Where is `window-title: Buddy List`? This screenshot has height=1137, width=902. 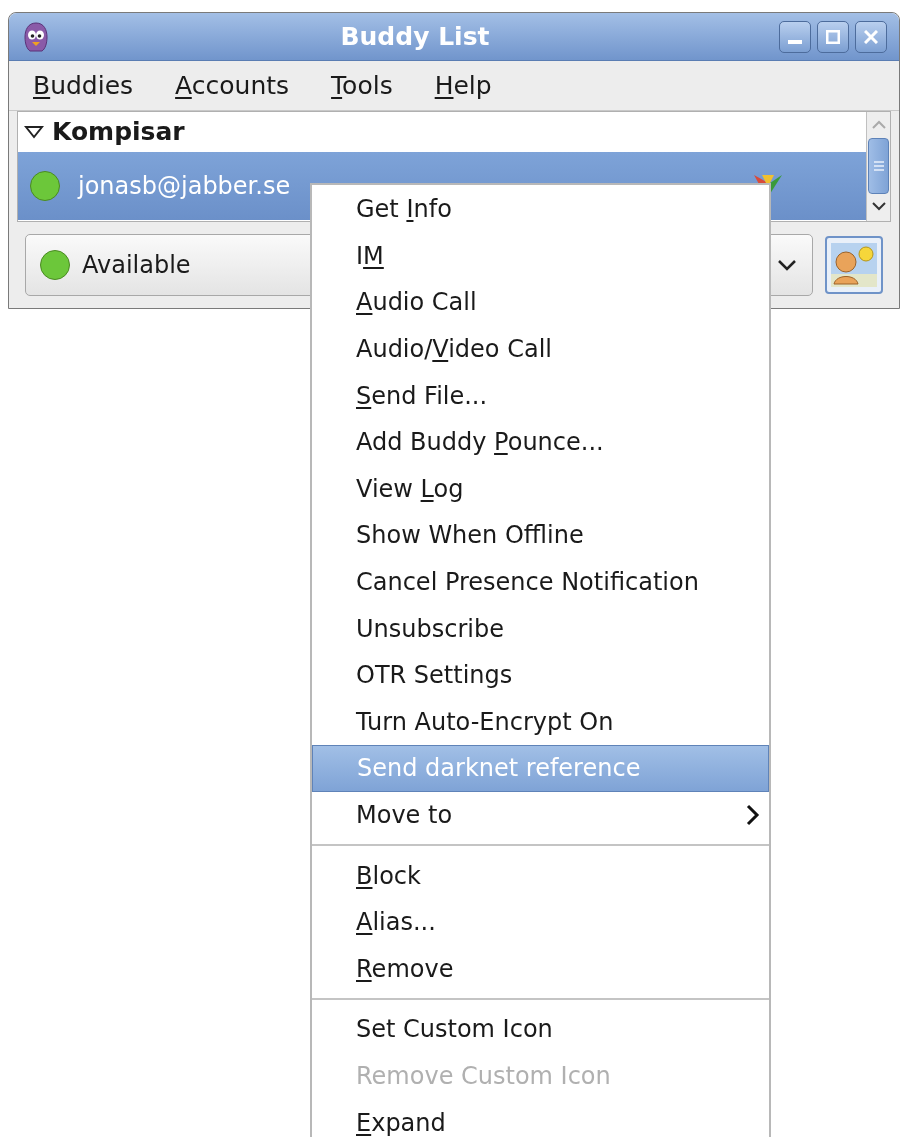
window-title: Buddy List is located at coordinates (415, 36).